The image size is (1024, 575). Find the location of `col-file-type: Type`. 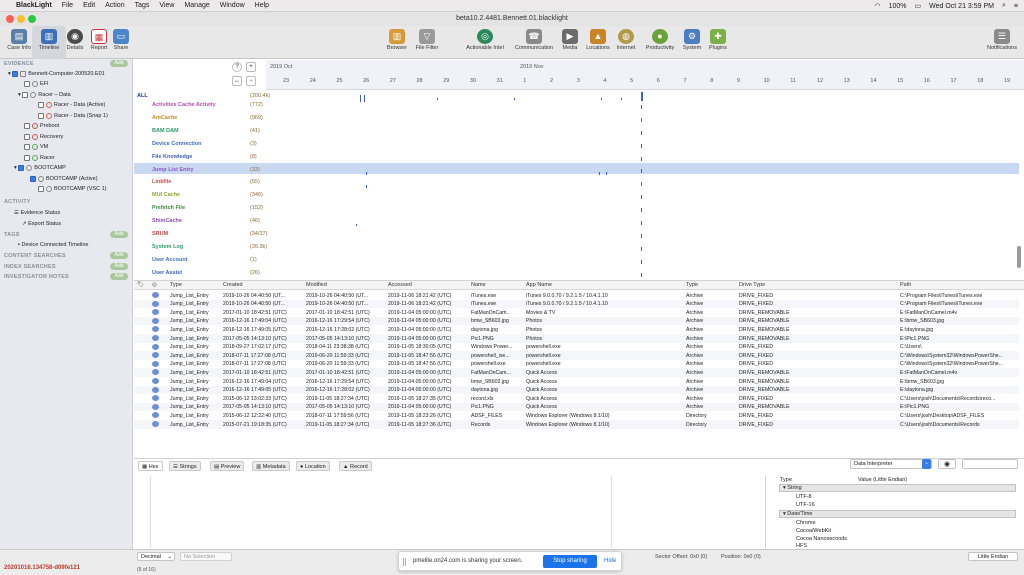

col-file-type: Type is located at coordinates (692, 285).